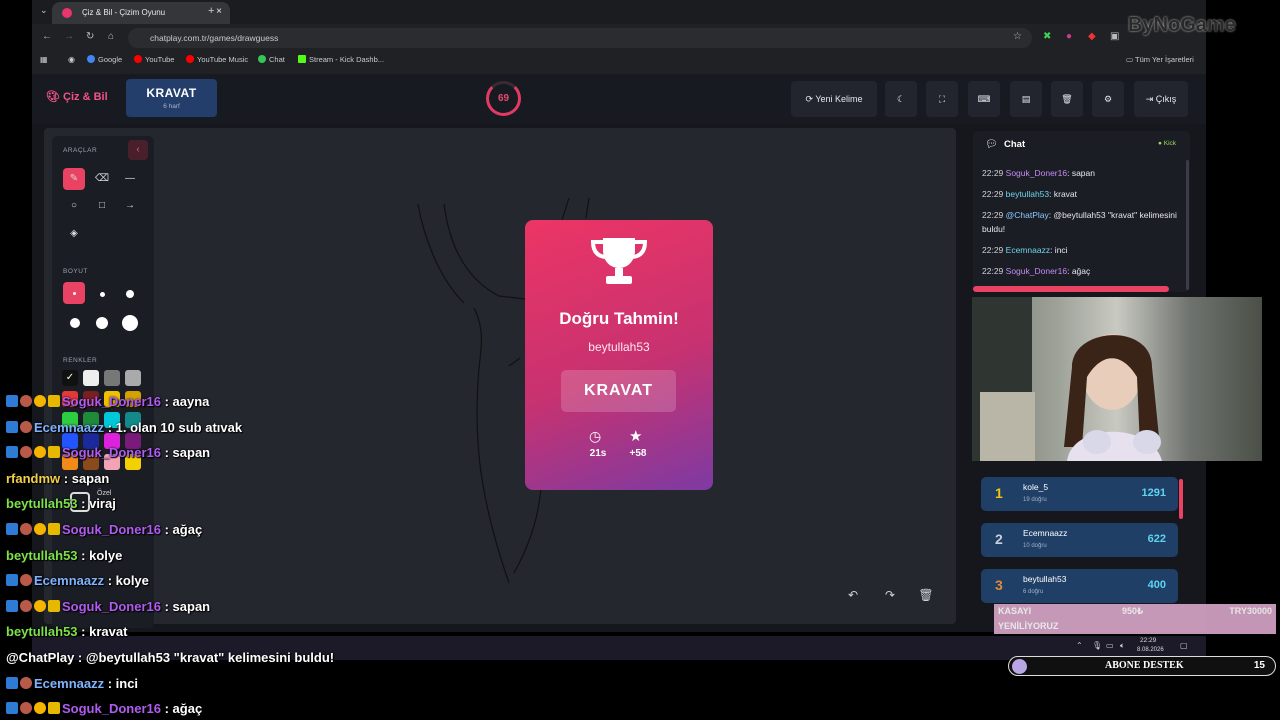  What do you see at coordinates (54, 452) in the screenshot?
I see `crown-icon` at bounding box center [54, 452].